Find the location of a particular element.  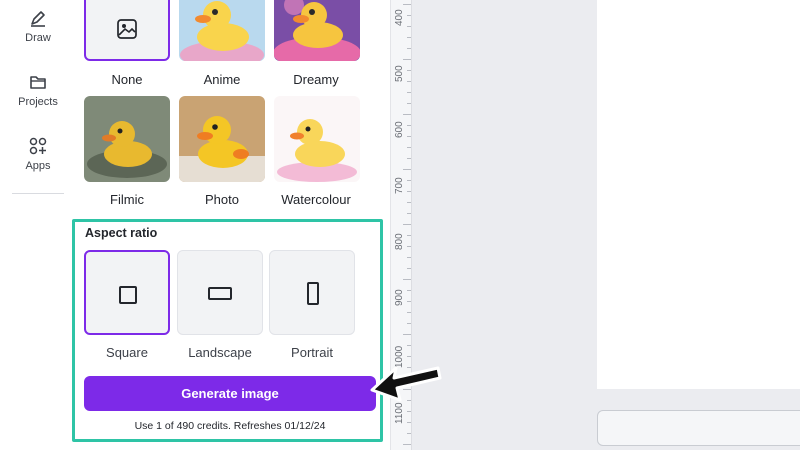

aspect-square-option is located at coordinates (127, 292).